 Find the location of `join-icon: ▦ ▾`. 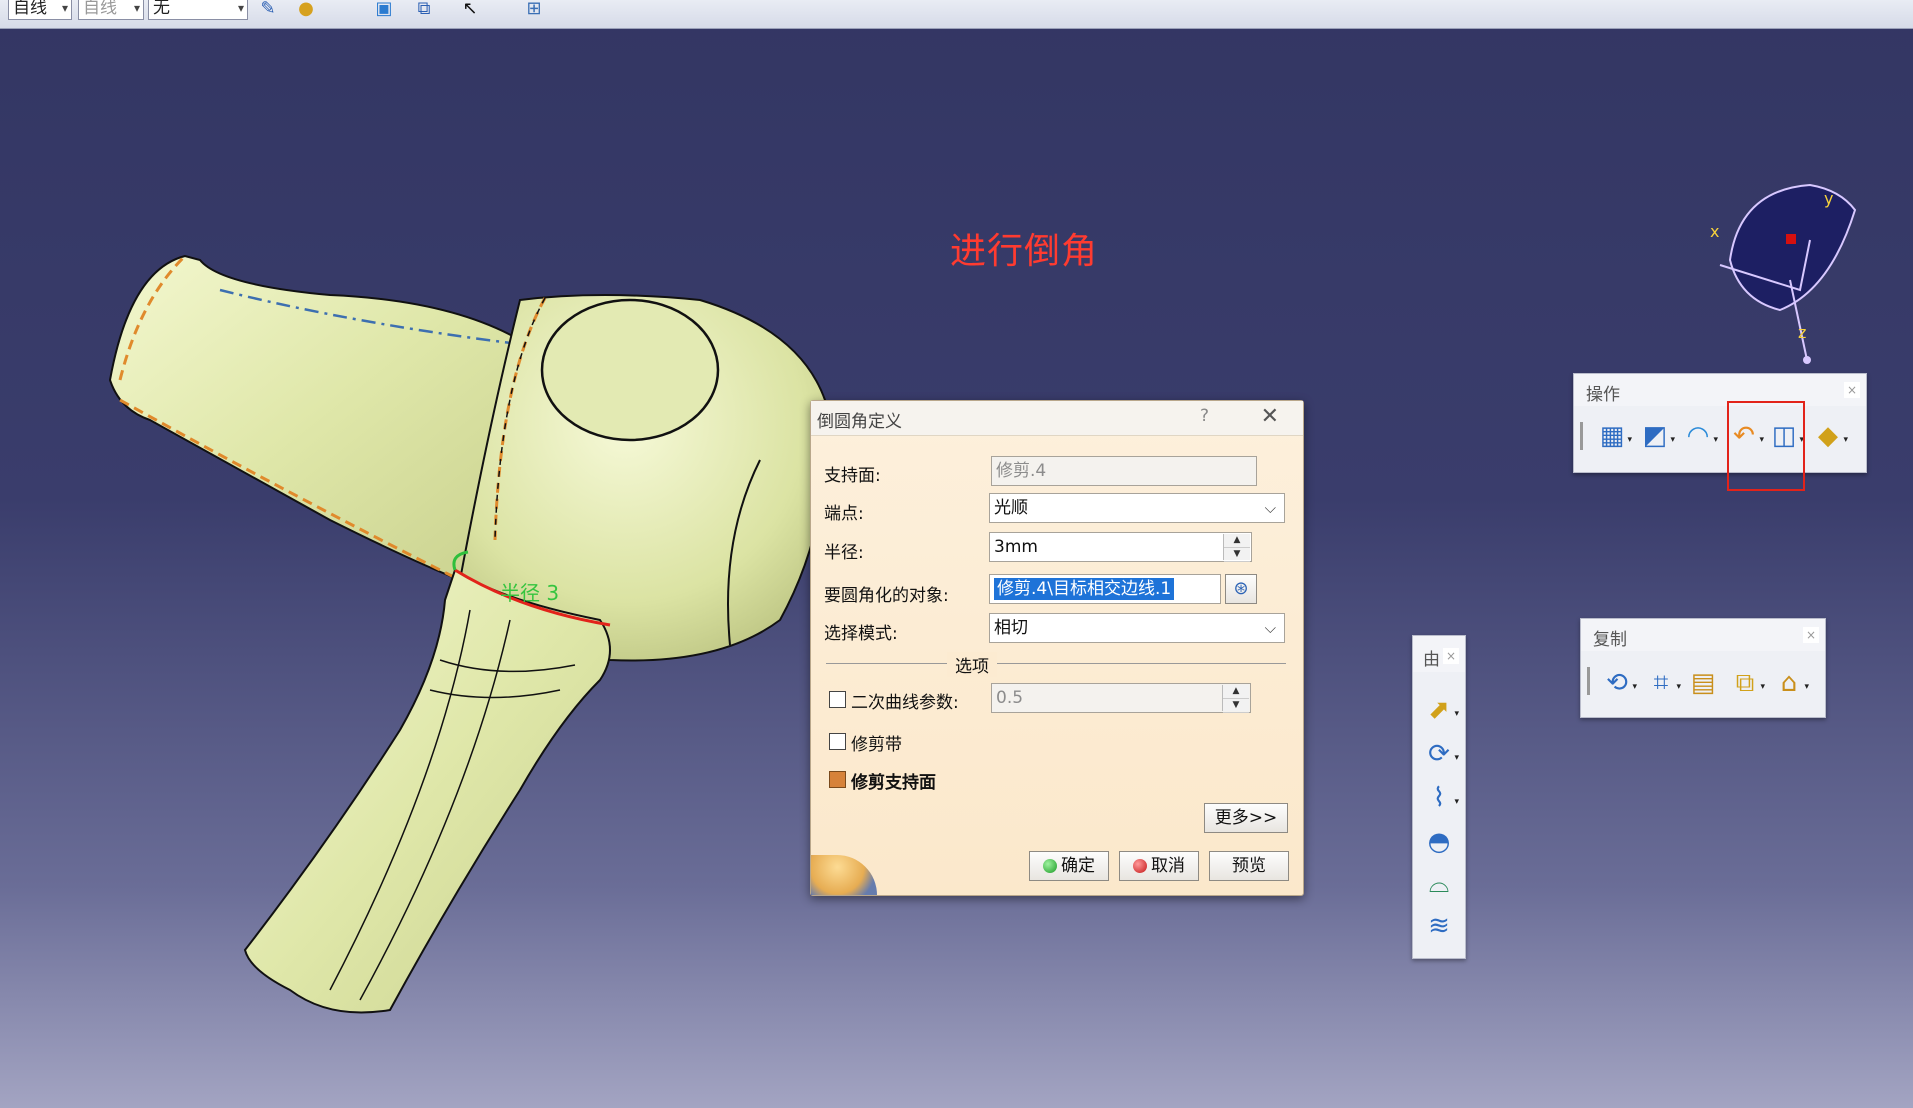

join-icon: ▦ ▾ is located at coordinates (1613, 436).